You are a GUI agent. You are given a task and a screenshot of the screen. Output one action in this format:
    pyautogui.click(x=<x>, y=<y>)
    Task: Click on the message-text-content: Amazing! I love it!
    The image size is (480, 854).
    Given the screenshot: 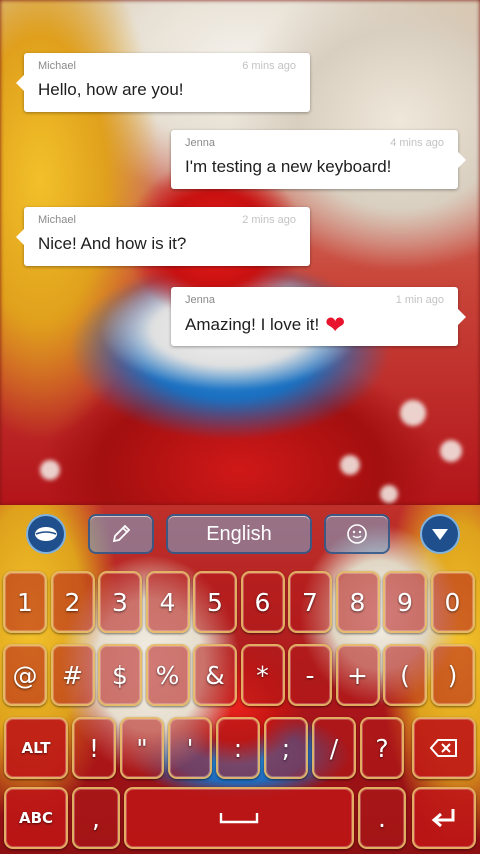 What is the action you would take?
    pyautogui.click(x=252, y=324)
    